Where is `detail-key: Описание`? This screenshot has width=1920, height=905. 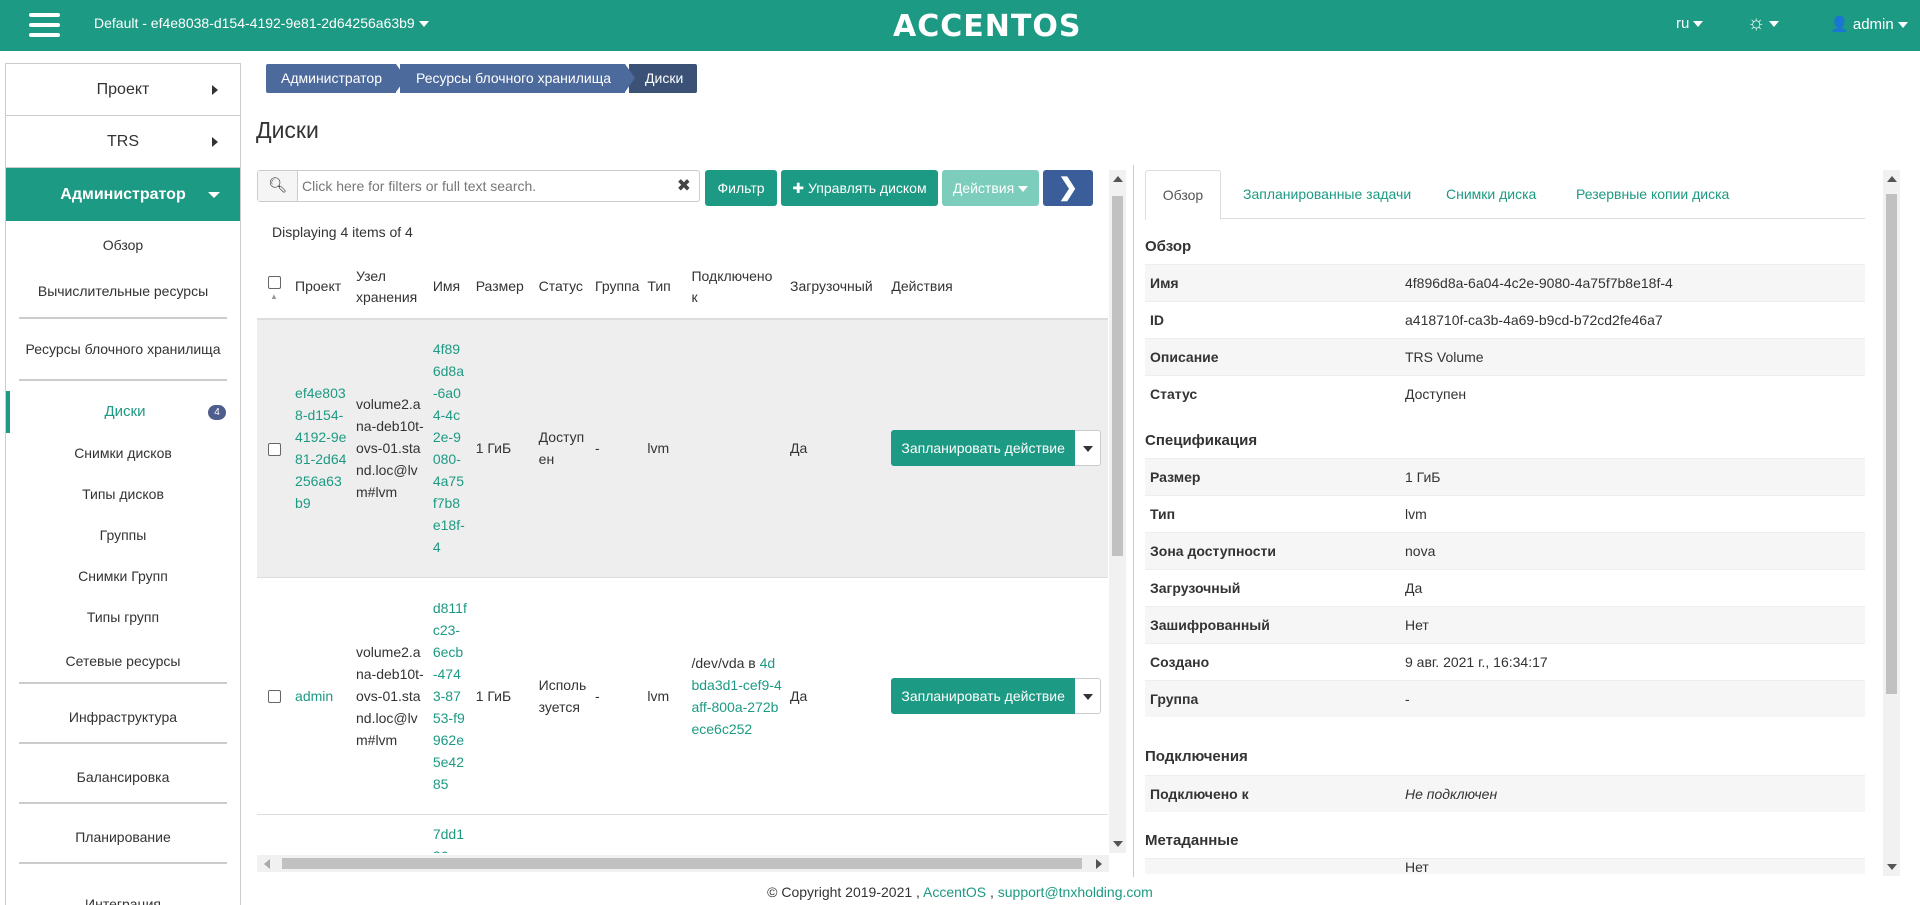
detail-key: Описание is located at coordinates (1184, 357).